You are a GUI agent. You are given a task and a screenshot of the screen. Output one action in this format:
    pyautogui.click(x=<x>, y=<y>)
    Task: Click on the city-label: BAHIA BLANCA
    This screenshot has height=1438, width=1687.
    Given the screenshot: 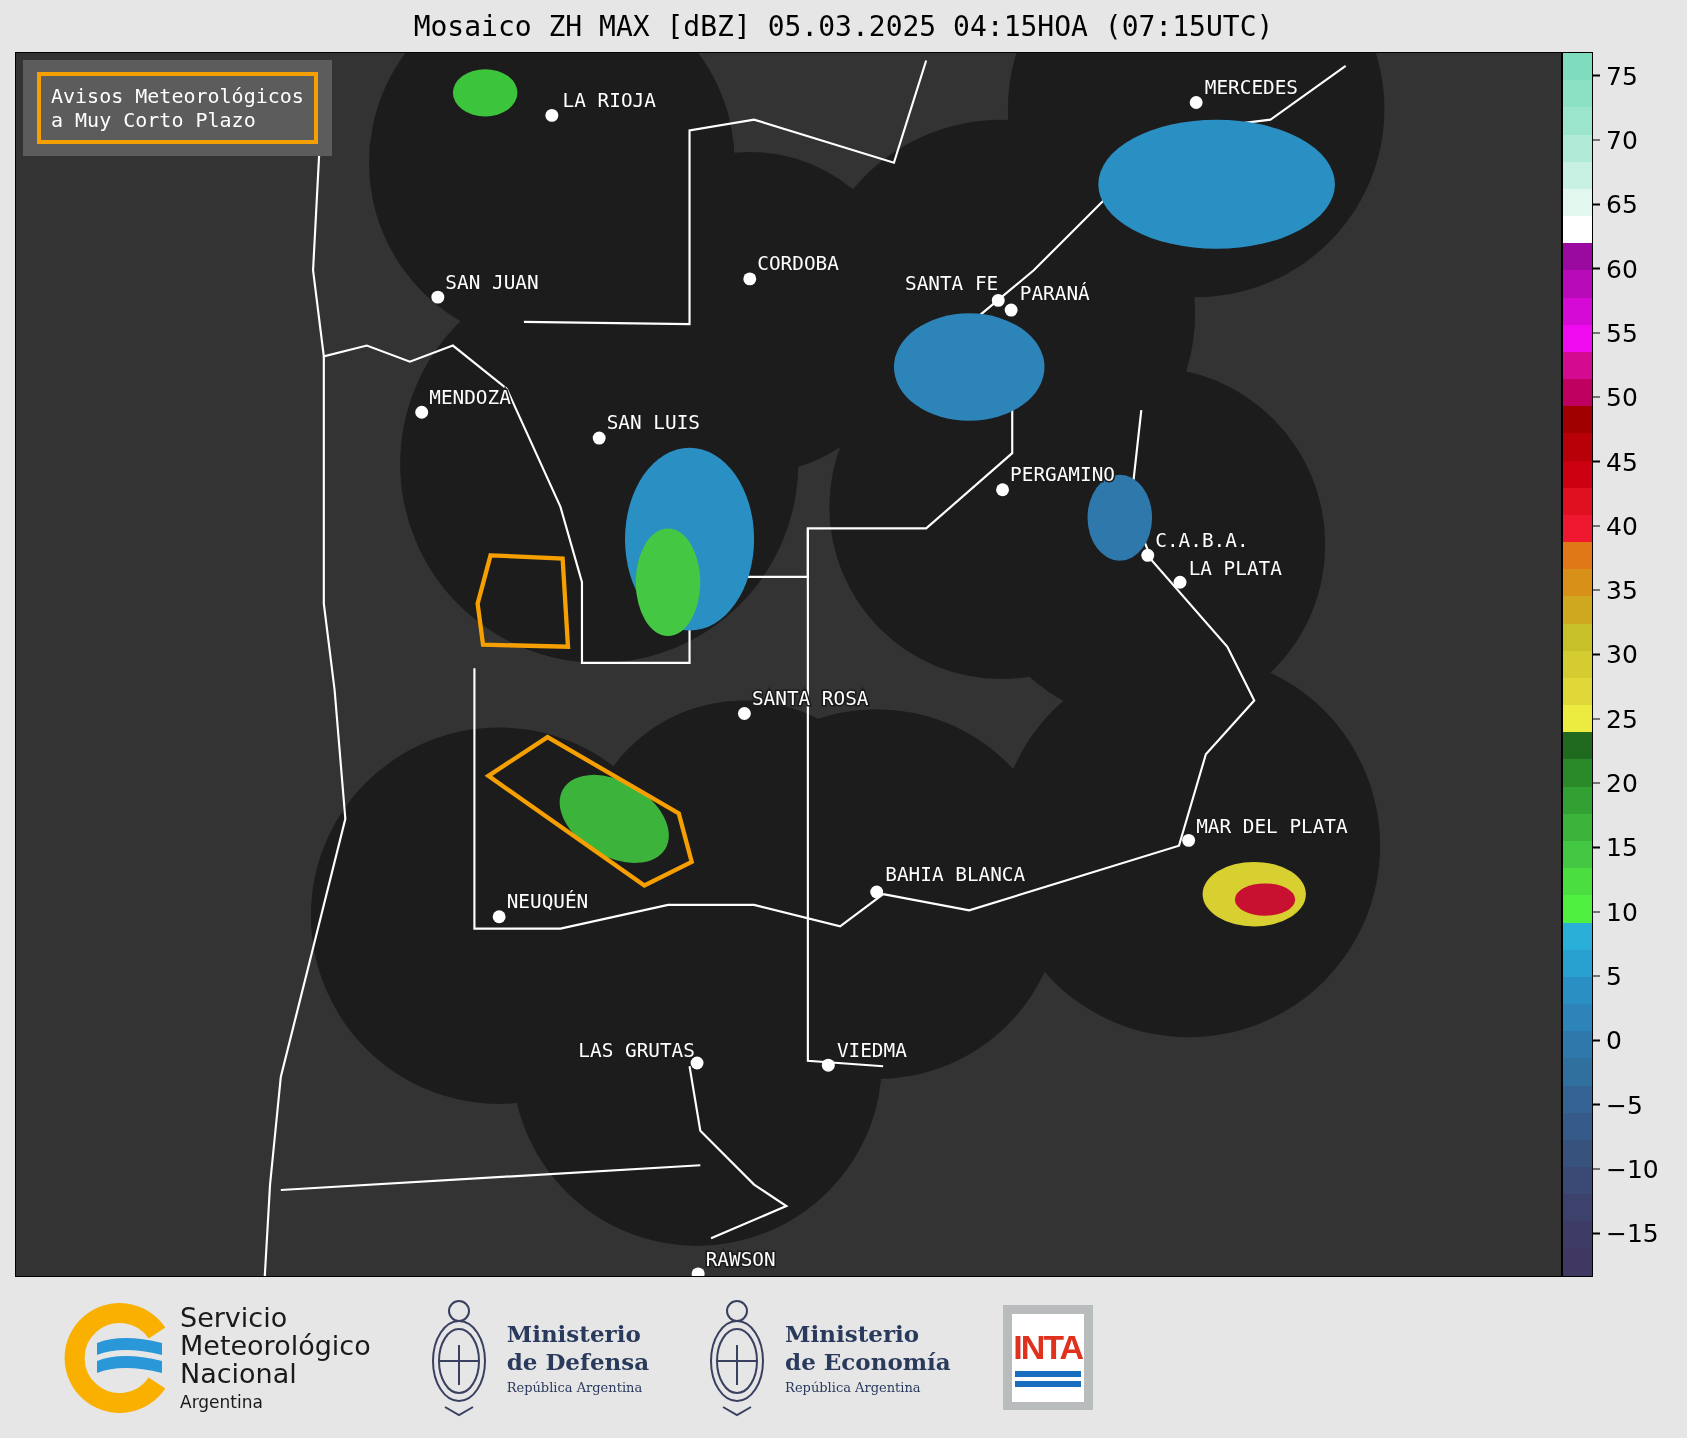 What is the action you would take?
    pyautogui.click(x=955, y=875)
    